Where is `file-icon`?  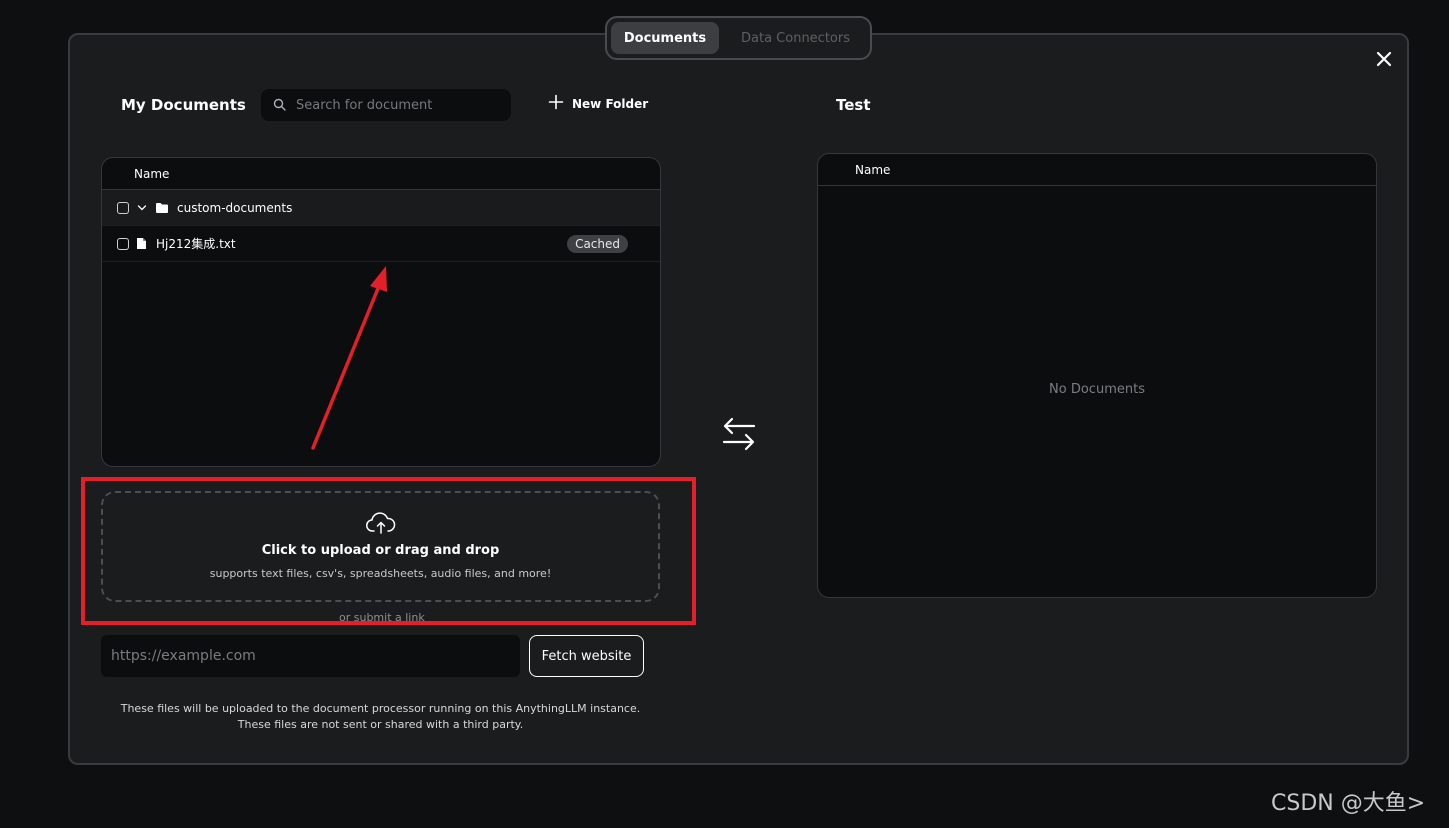 file-icon is located at coordinates (141, 243).